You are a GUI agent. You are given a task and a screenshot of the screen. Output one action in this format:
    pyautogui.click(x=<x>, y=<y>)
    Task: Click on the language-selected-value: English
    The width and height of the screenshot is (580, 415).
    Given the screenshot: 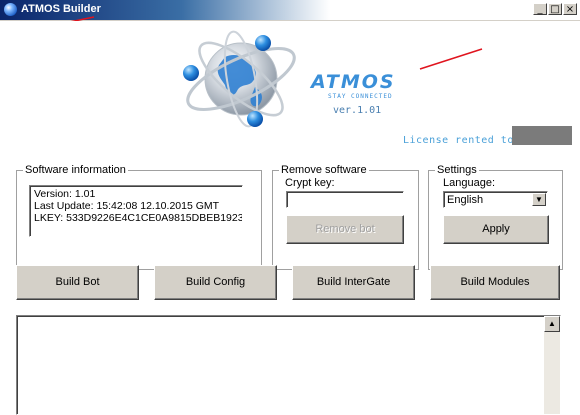 What is the action you would take?
    pyautogui.click(x=465, y=200)
    